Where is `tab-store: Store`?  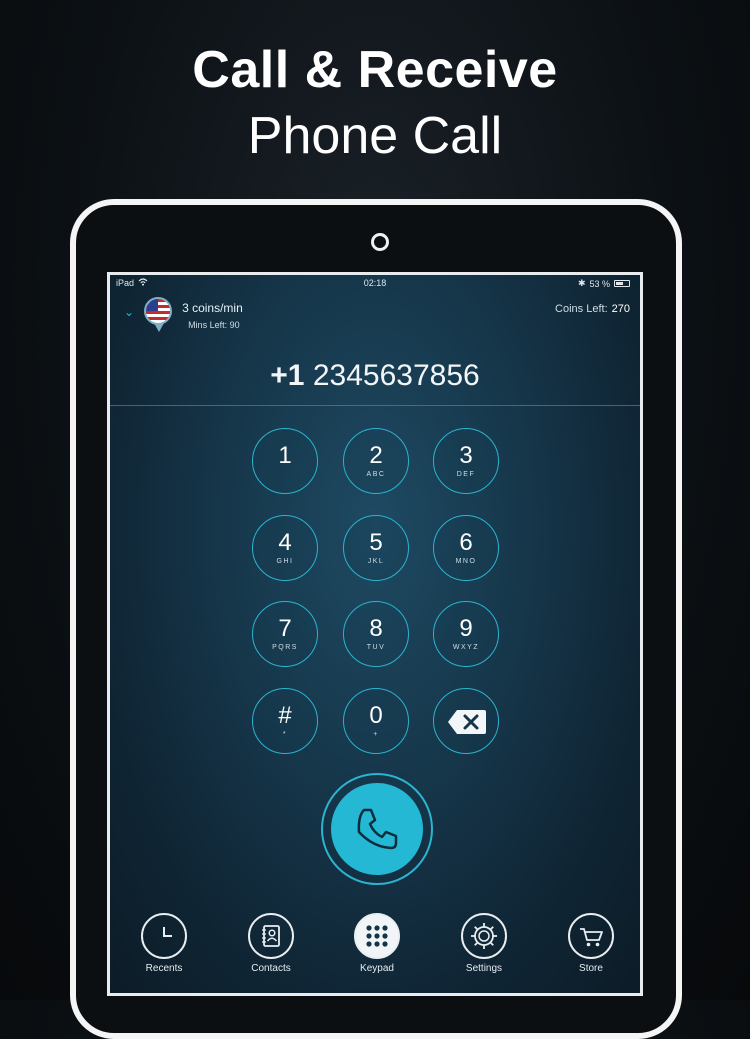 tab-store: Store is located at coordinates (591, 943).